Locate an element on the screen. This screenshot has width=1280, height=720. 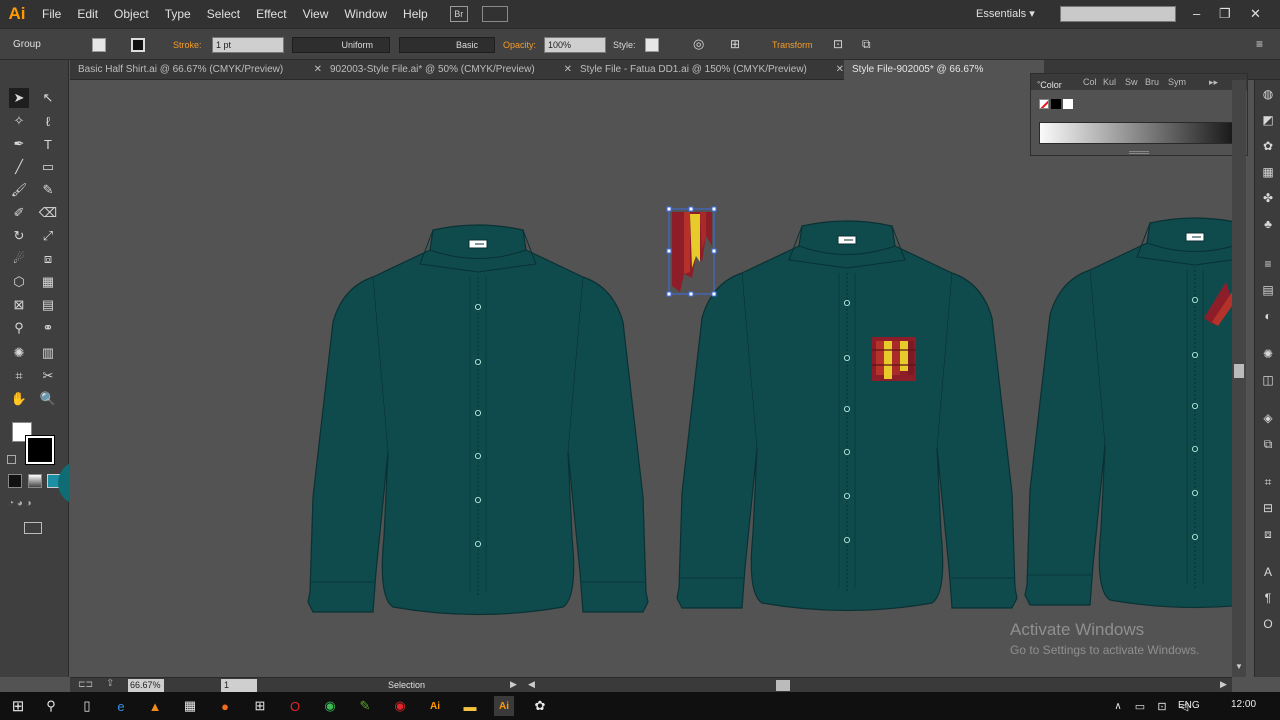
restore-icon: ❐ is located at coordinates (1225, 14).